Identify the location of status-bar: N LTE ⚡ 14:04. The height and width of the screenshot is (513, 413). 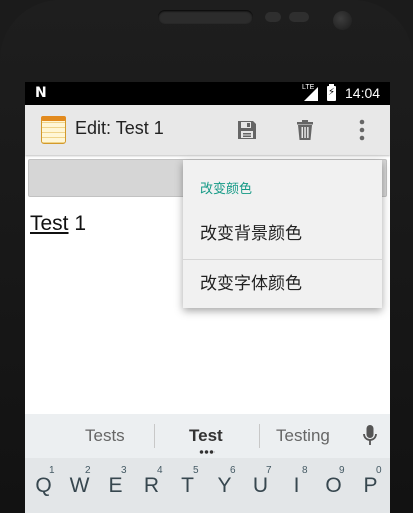
(207, 93).